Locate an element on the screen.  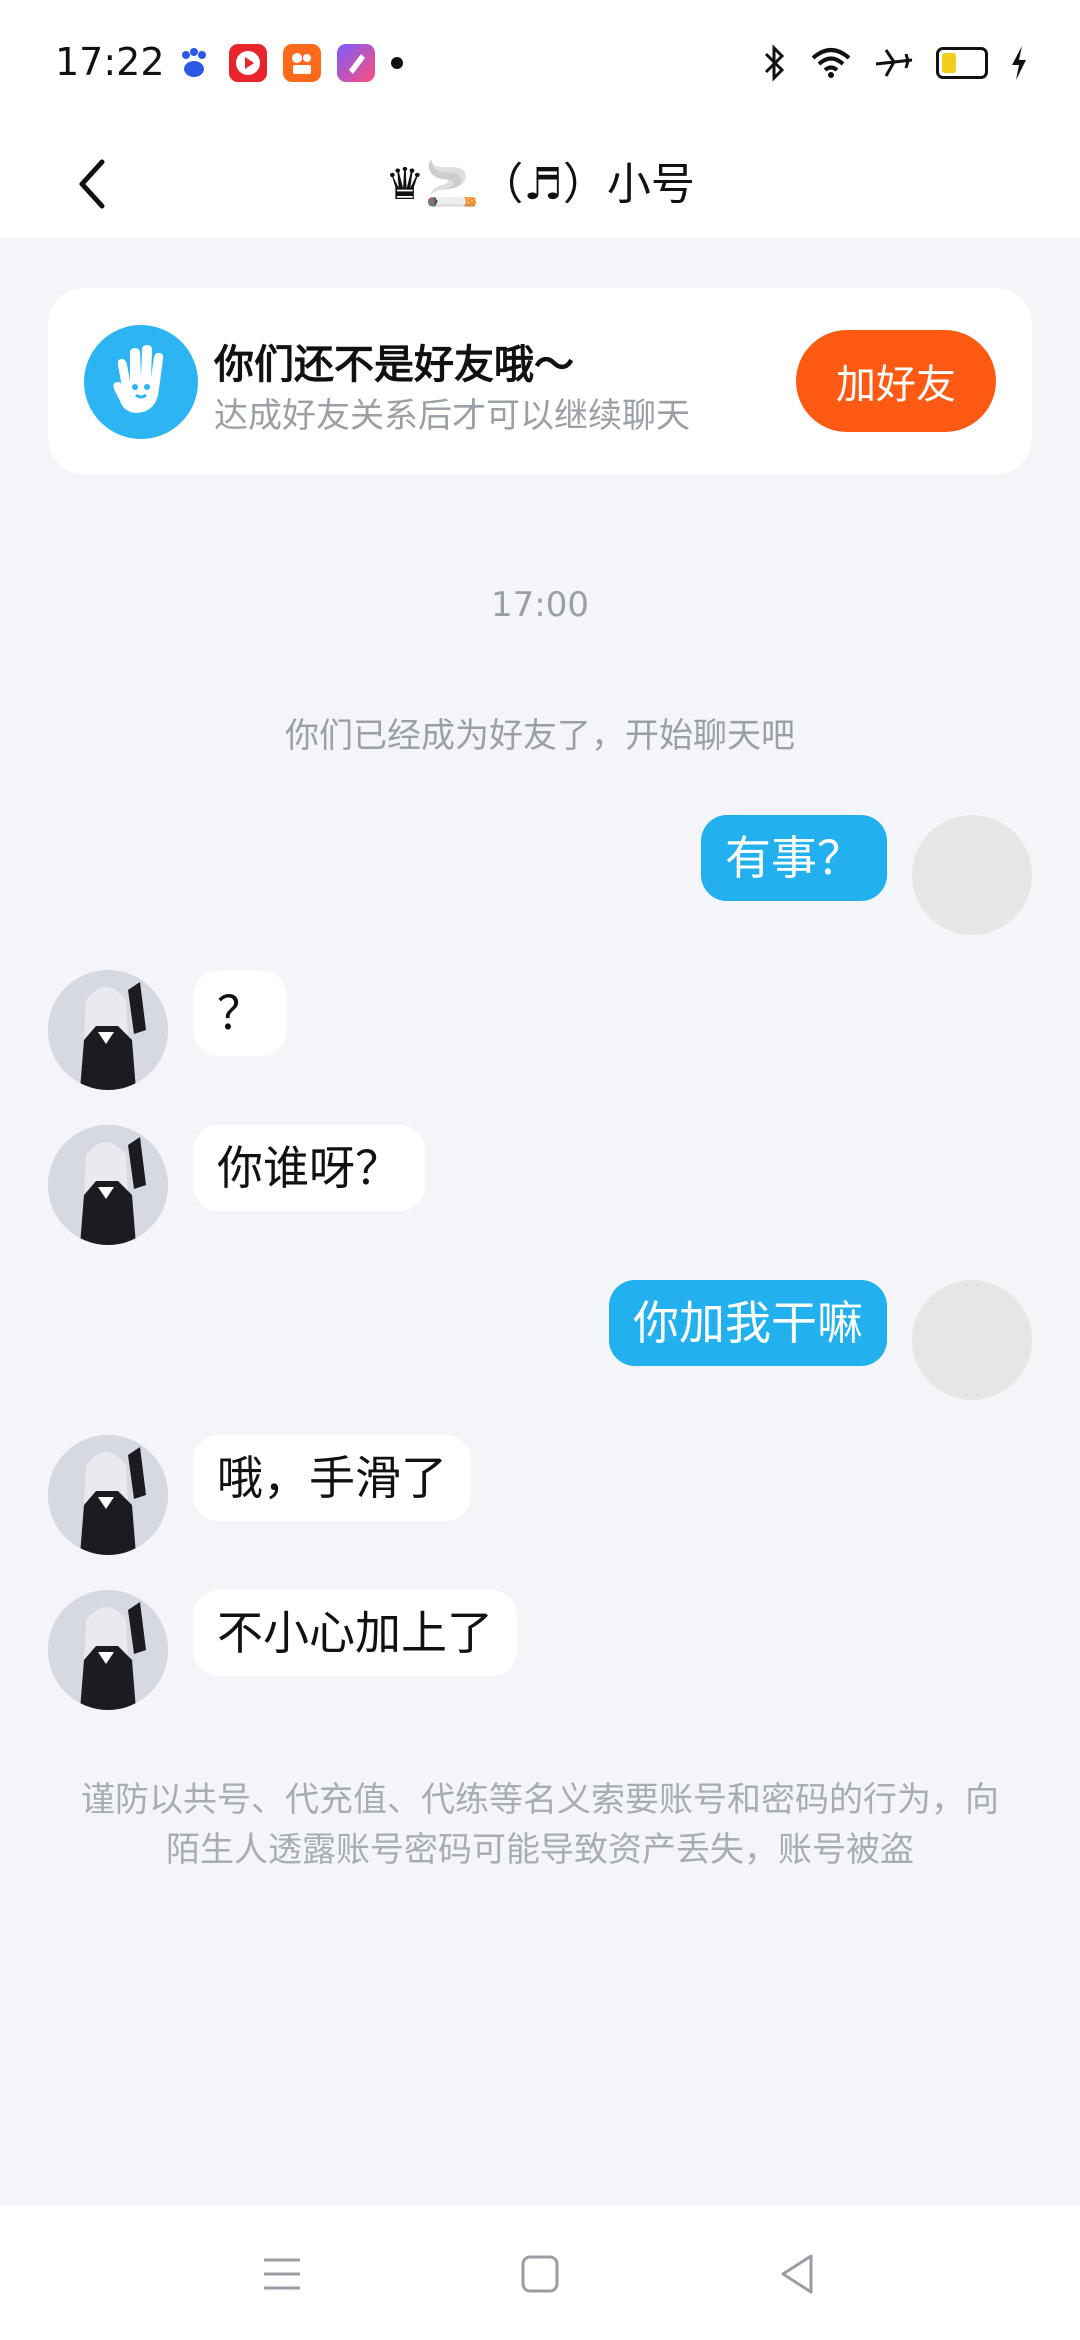
wifi-icon is located at coordinates (831, 63).